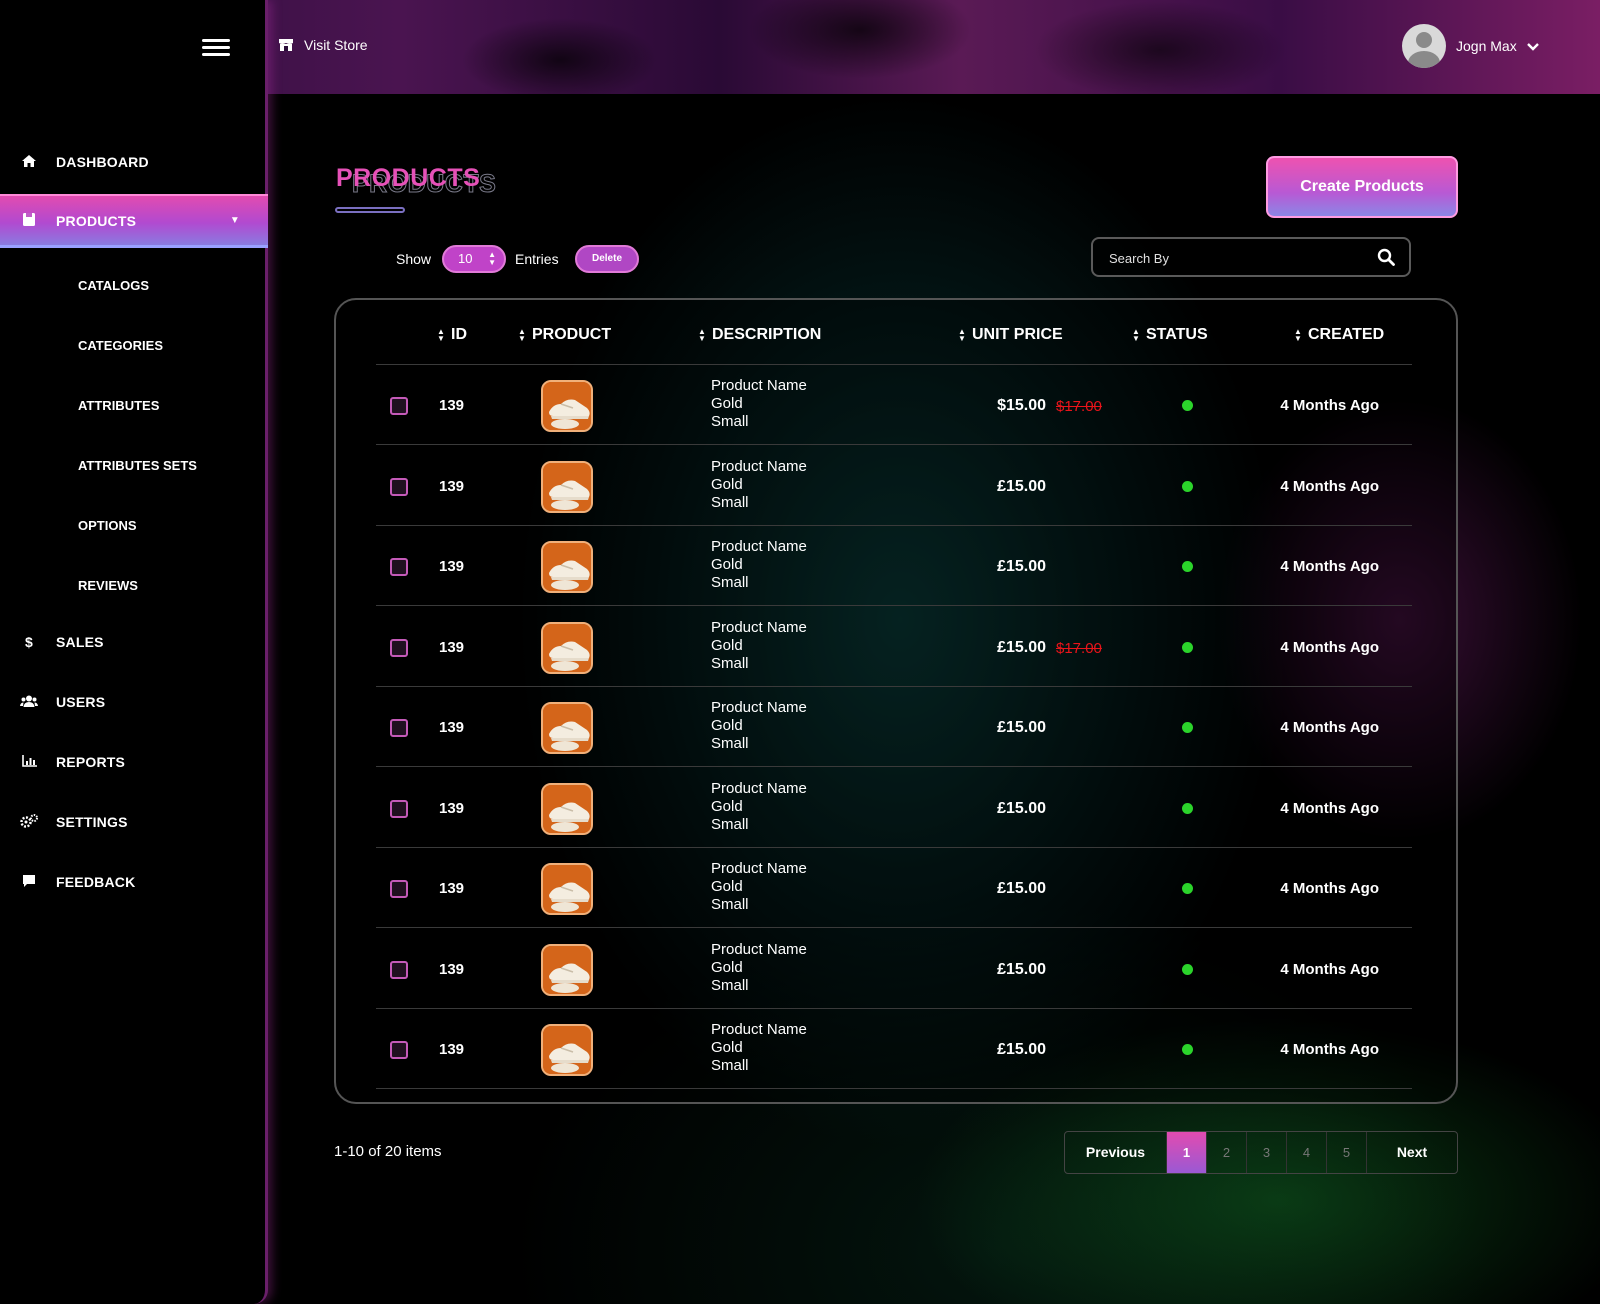 Image resolution: width=1600 pixels, height=1304 pixels. What do you see at coordinates (1532, 46) in the screenshot?
I see `chevron-down-icon` at bounding box center [1532, 46].